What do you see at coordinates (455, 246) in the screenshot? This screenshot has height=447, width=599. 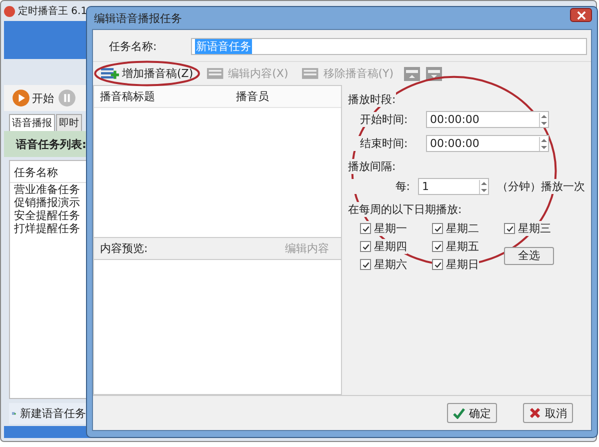 I see `day-checkbox: 星期五` at bounding box center [455, 246].